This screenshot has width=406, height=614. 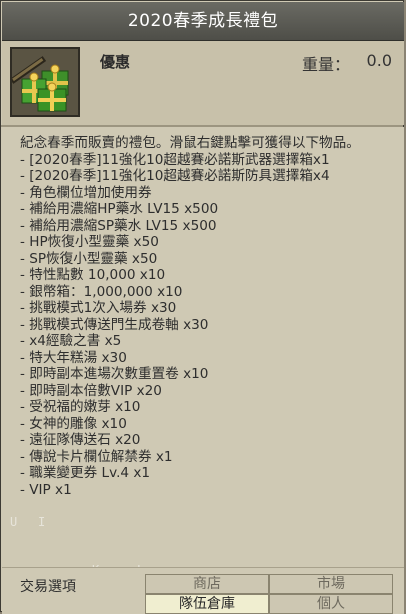 What do you see at coordinates (96, 456) in the screenshot?
I see `reward-item: - 傳說卡片欄位解禁券 x1` at bounding box center [96, 456].